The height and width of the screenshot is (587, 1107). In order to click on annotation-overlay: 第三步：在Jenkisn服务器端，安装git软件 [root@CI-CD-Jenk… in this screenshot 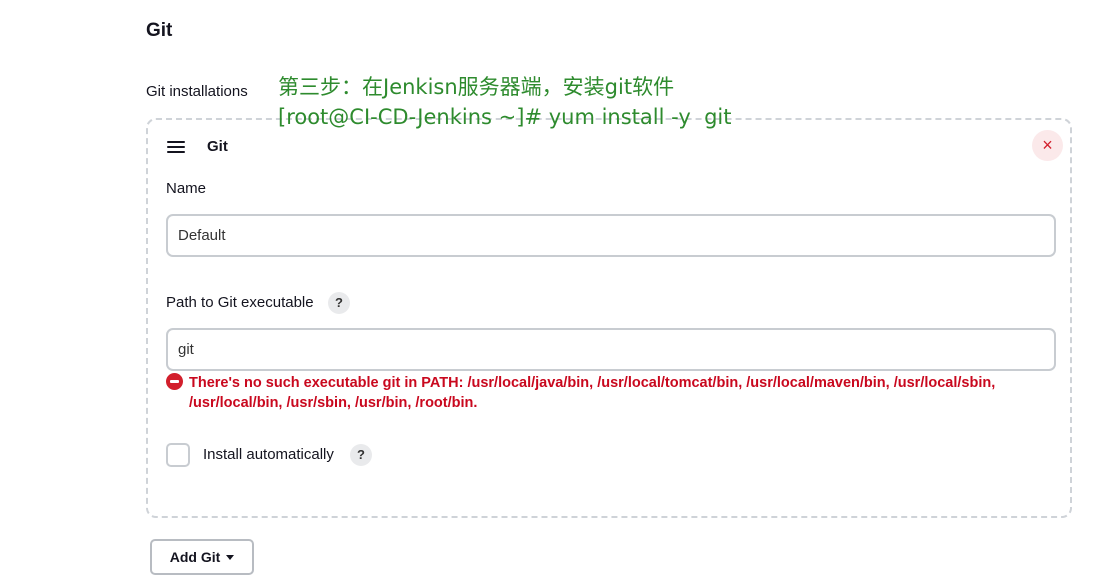, I will do `click(505, 102)`.